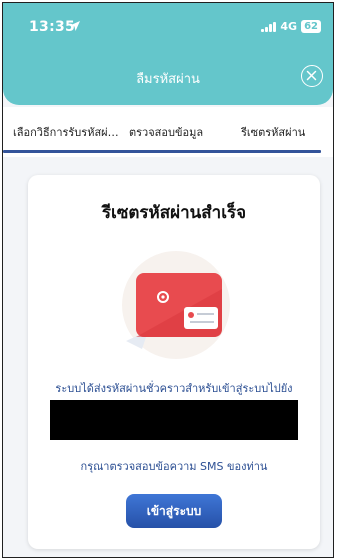 This screenshot has height=560, width=337. Describe the element at coordinates (75, 26) in the screenshot. I see `location-arrow-icon` at that location.